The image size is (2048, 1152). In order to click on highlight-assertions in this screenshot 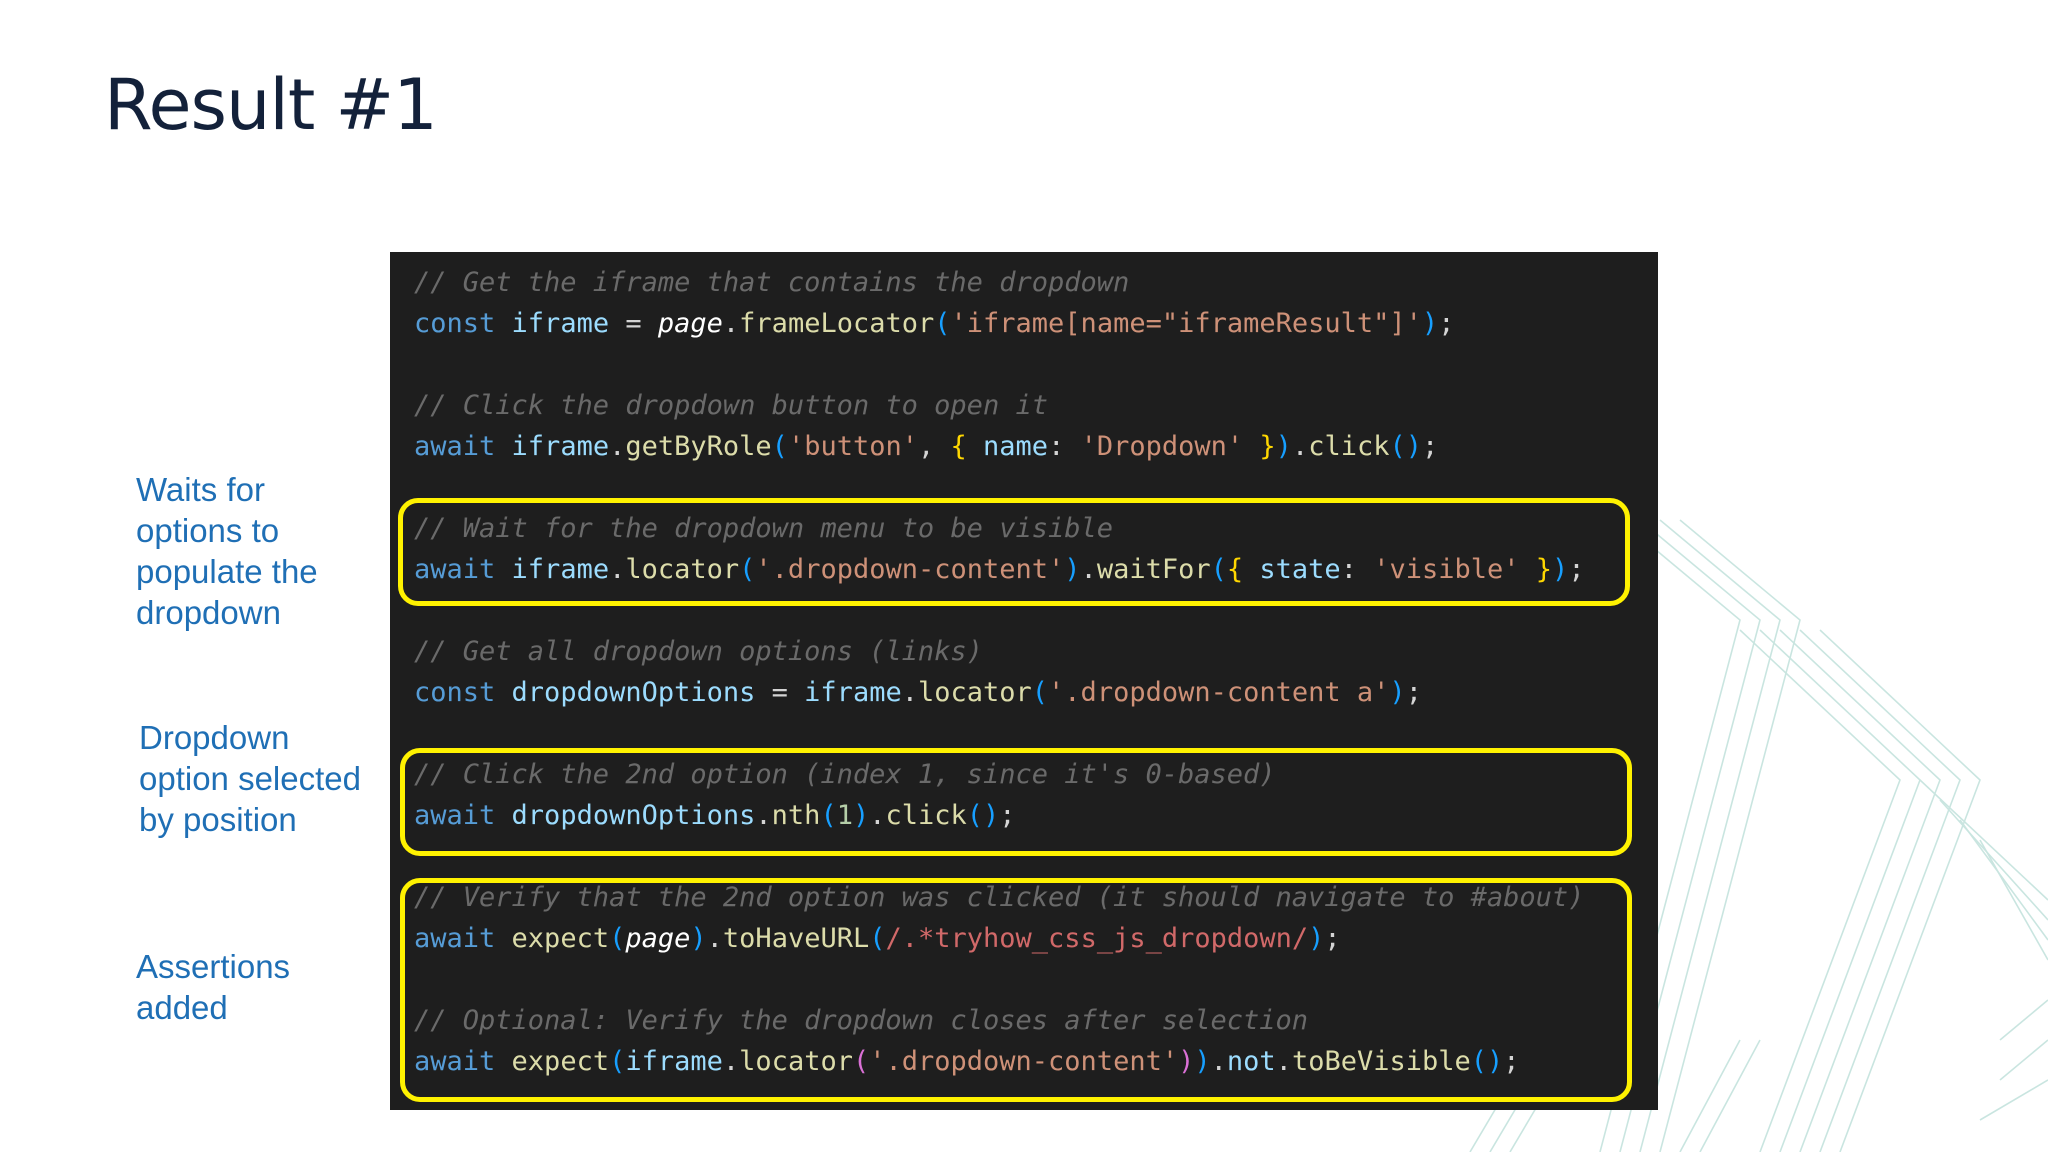, I will do `click(1016, 990)`.